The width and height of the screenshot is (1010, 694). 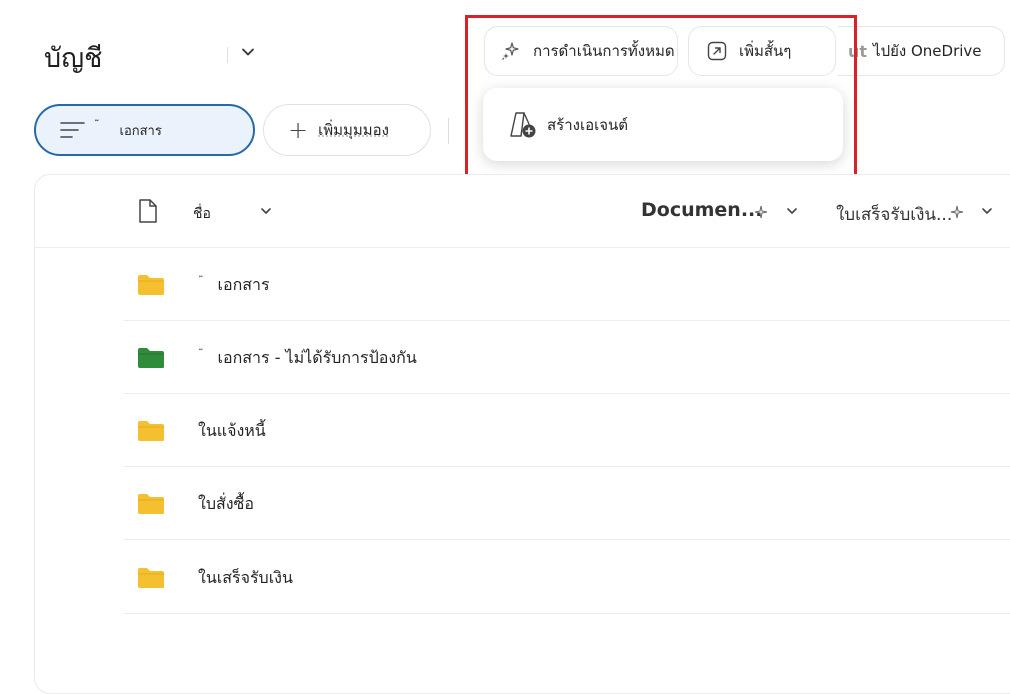 I want to click on toolbar-divider, so click(x=448, y=131).